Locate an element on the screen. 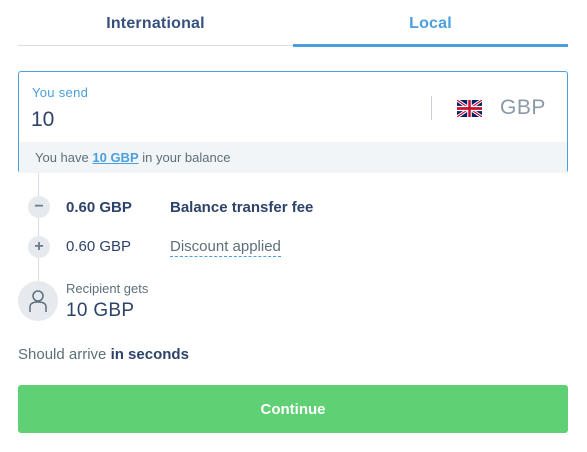 The width and height of the screenshot is (587, 452). arrival-estimate: Should arrive in seconds is located at coordinates (103, 354).